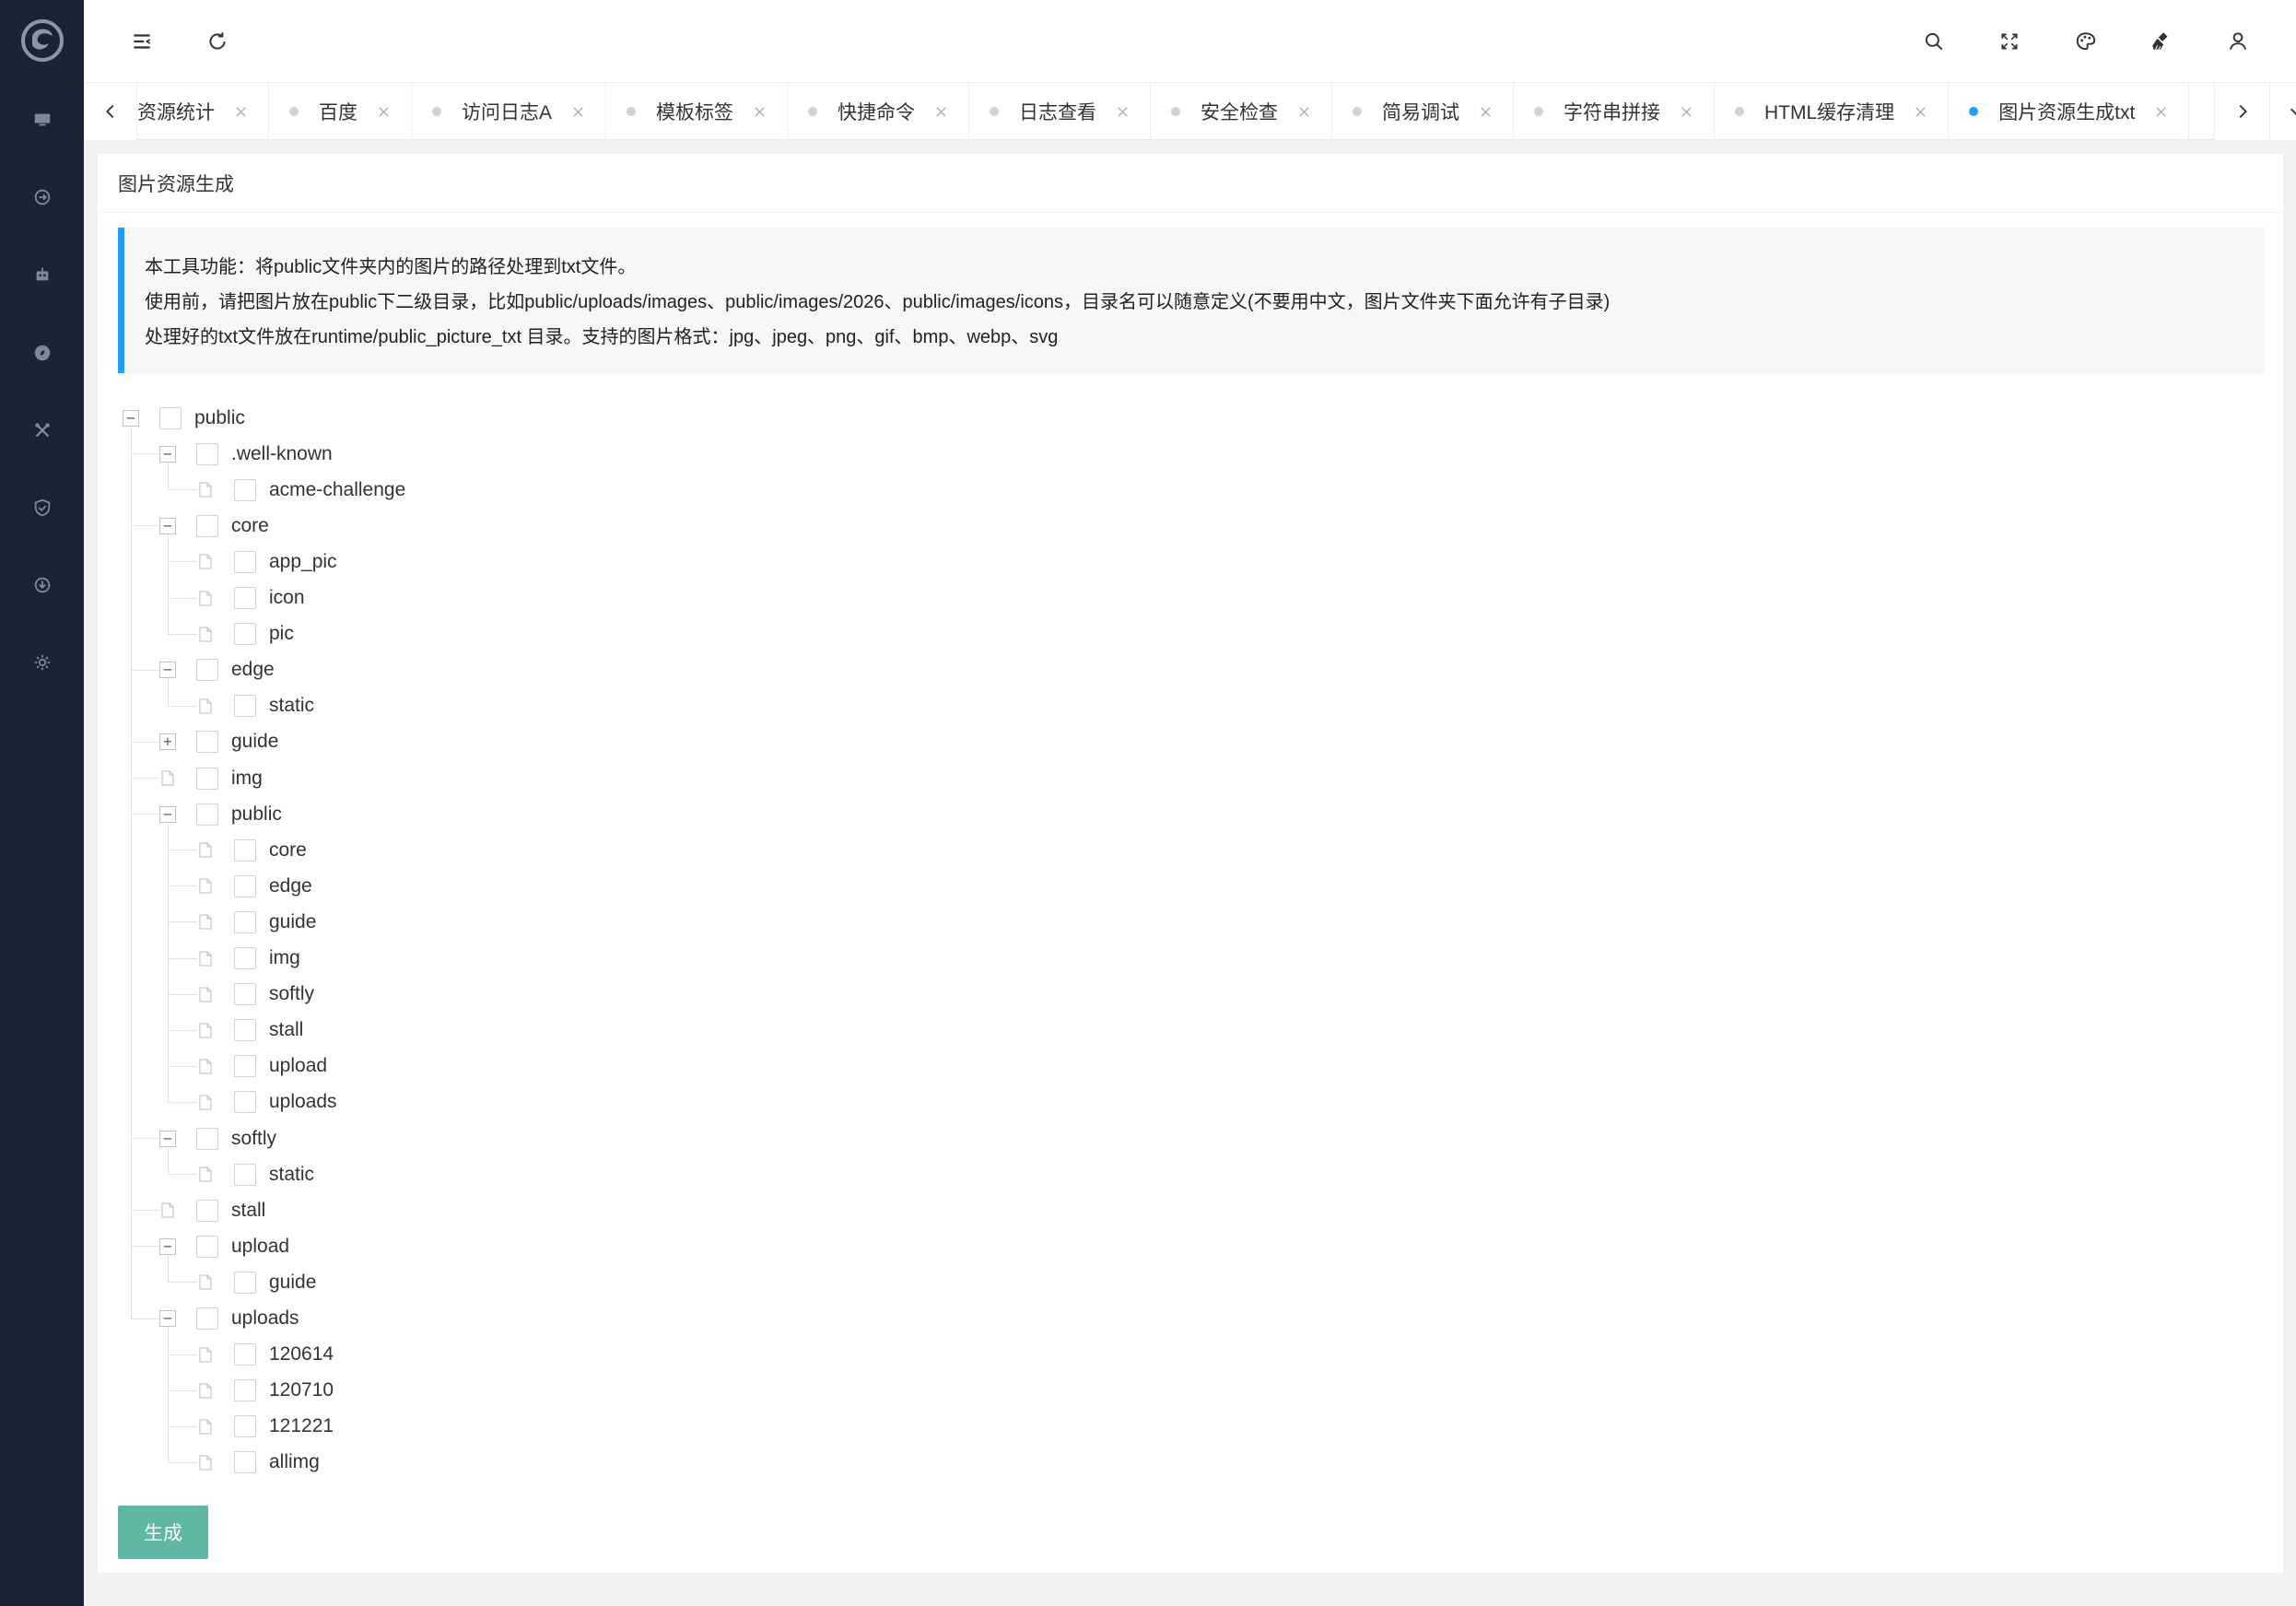 This screenshot has width=2296, height=1606. Describe the element at coordinates (2162, 41) in the screenshot. I see `clear-cache-button` at that location.